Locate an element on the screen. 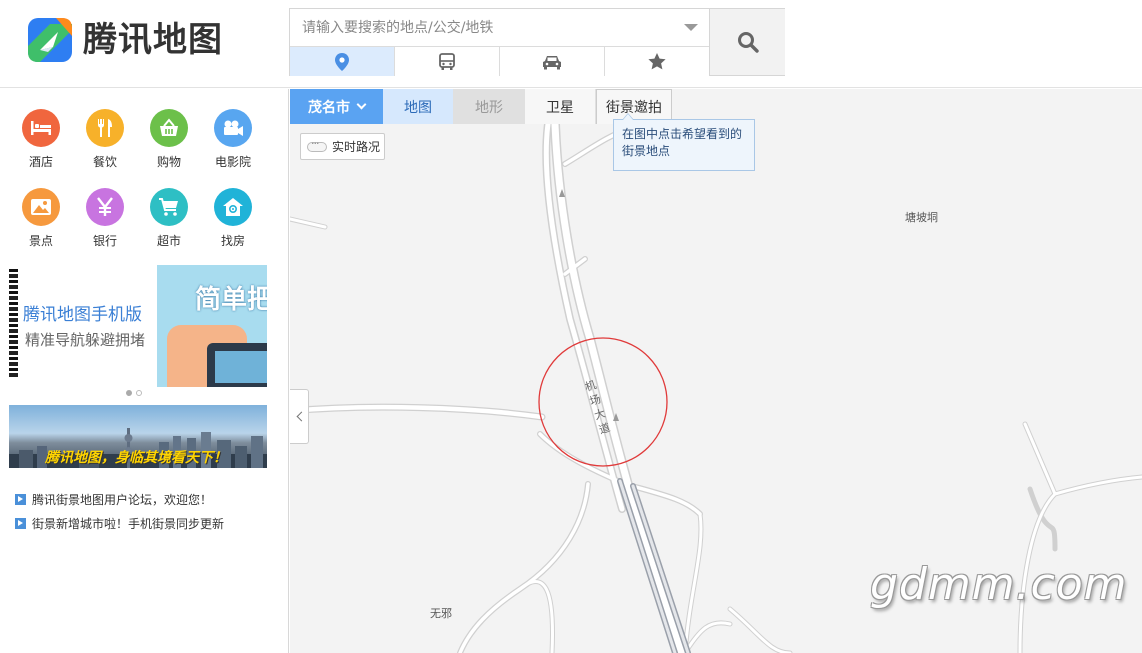  news-item: 街景新增城市啦！手机街景同步更新 is located at coordinates (119, 523).